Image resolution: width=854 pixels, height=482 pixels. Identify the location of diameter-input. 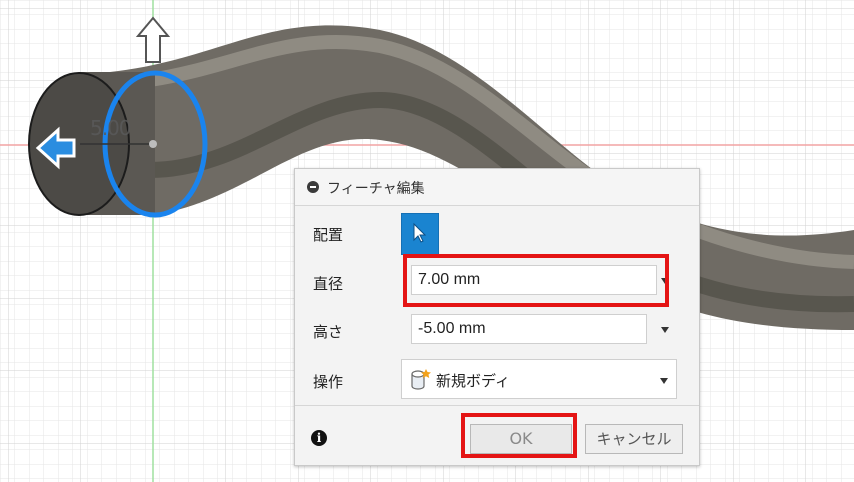
(534, 280).